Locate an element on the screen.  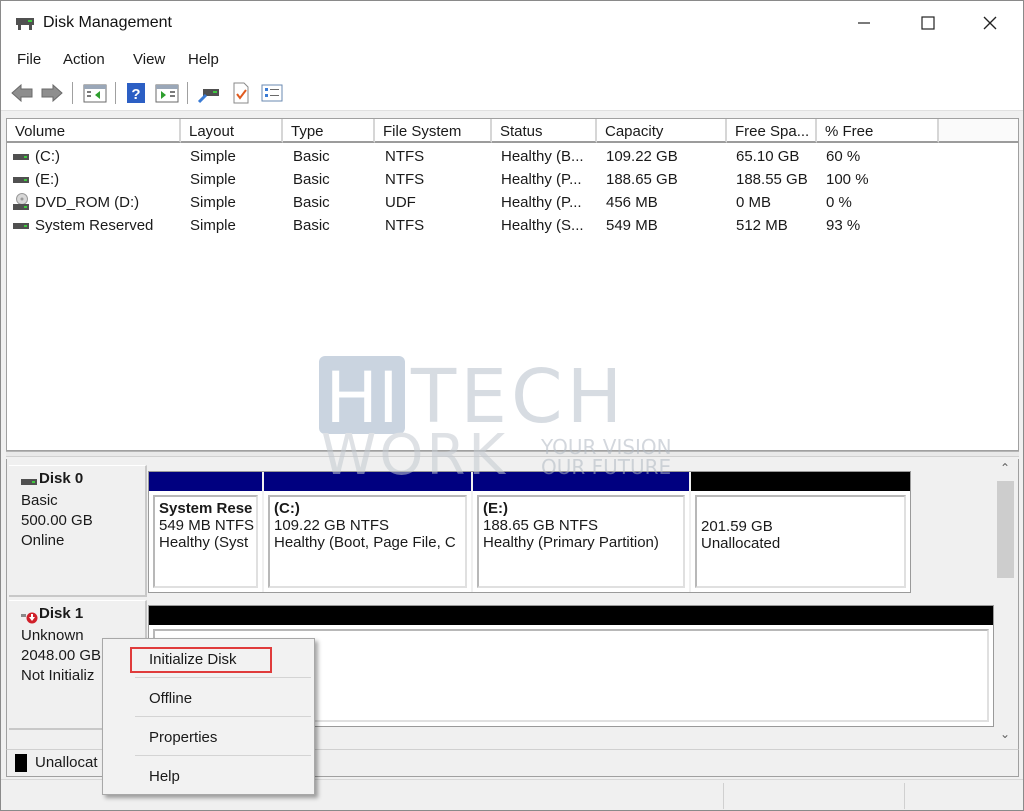
forward-arrow-icon is located at coordinates (52, 93).